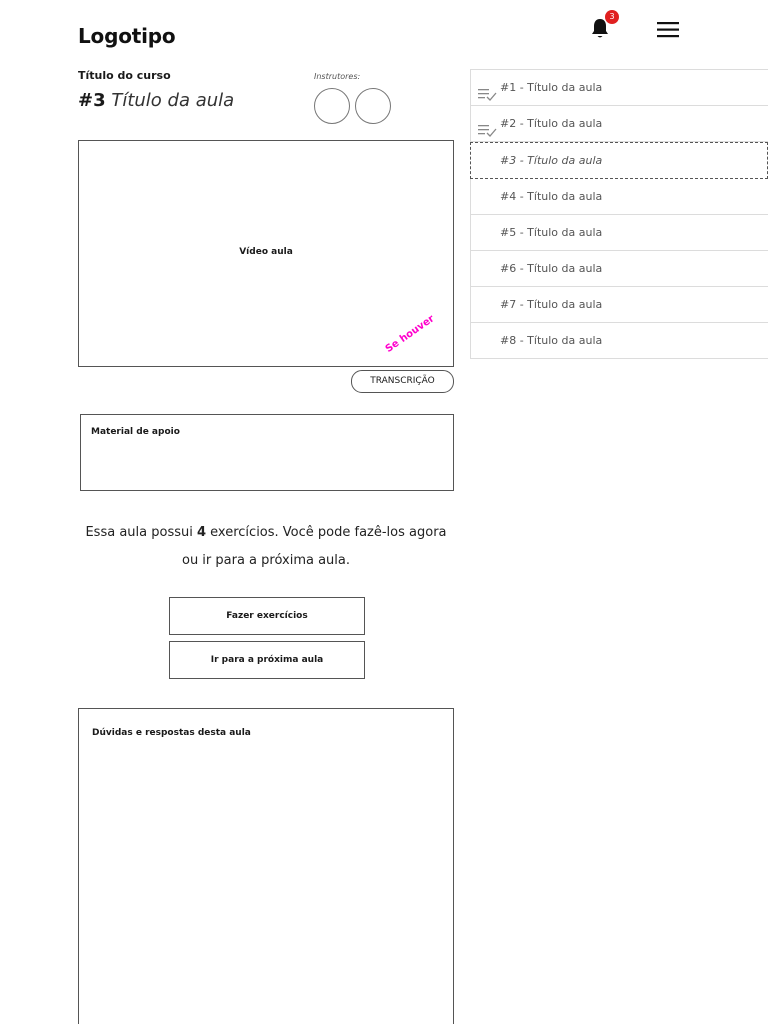  Describe the element at coordinates (551, 232) in the screenshot. I see `lesson-item-label: #5 - Título da aula` at that location.